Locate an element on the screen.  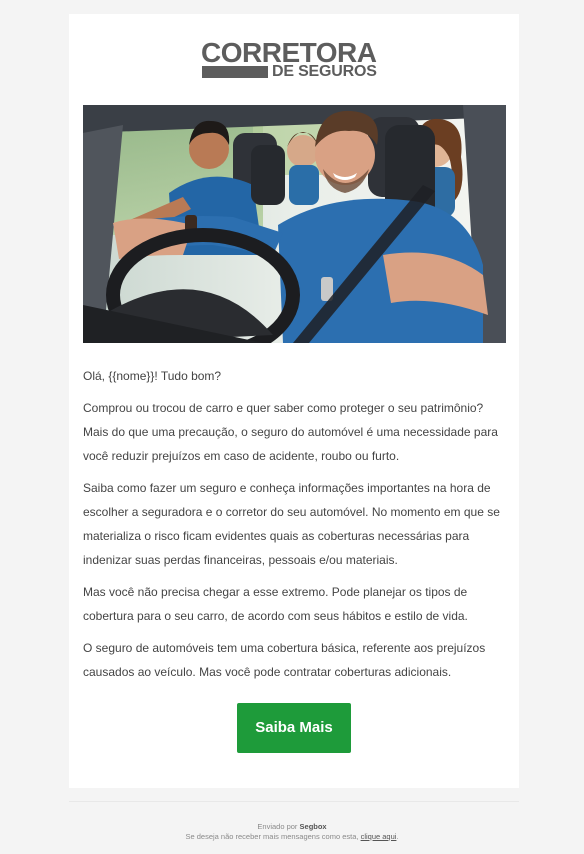
saiba-mais-button: Saiba Mais is located at coordinates (294, 728).